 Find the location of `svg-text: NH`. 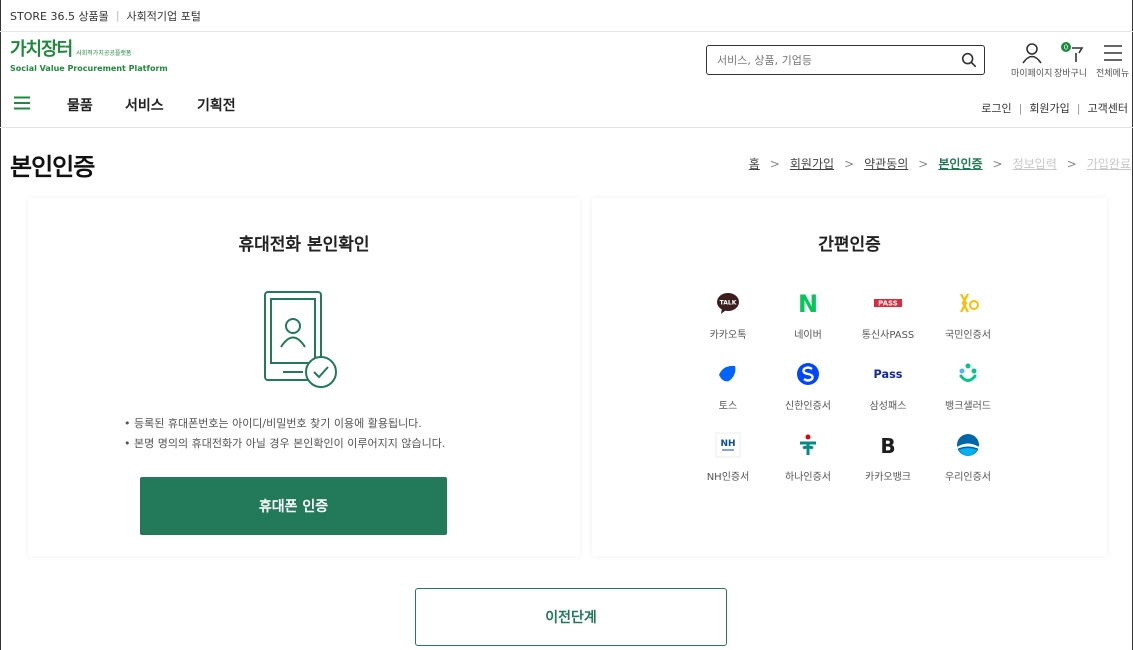

svg-text: NH is located at coordinates (727, 444).